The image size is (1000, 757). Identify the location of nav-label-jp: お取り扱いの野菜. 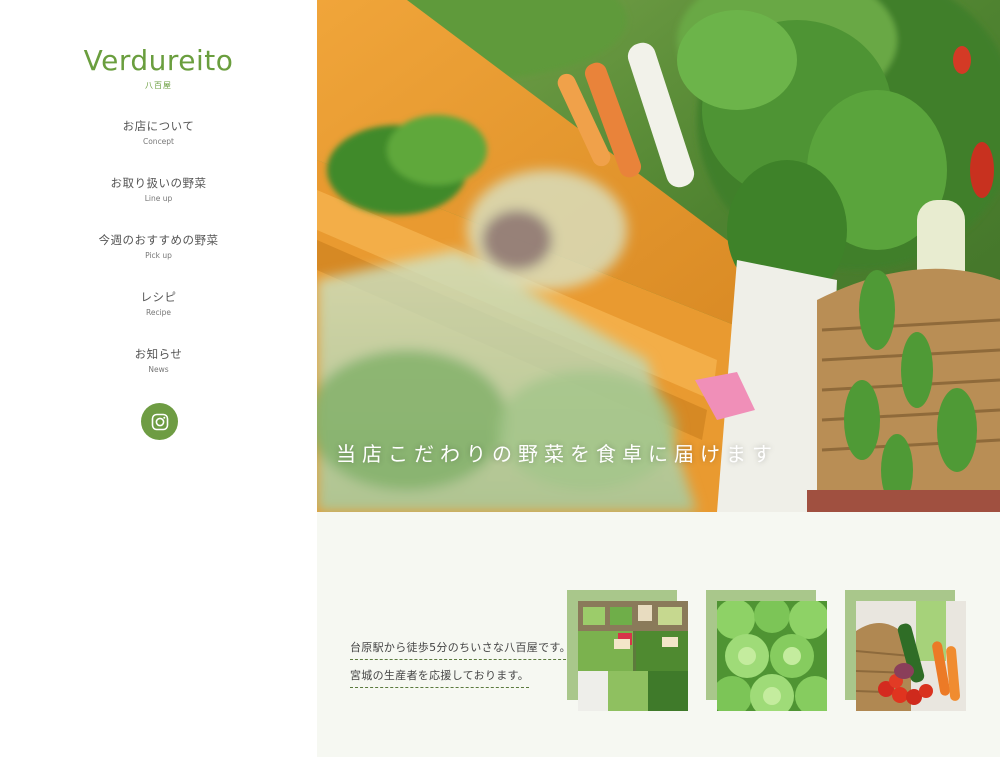
(158, 183).